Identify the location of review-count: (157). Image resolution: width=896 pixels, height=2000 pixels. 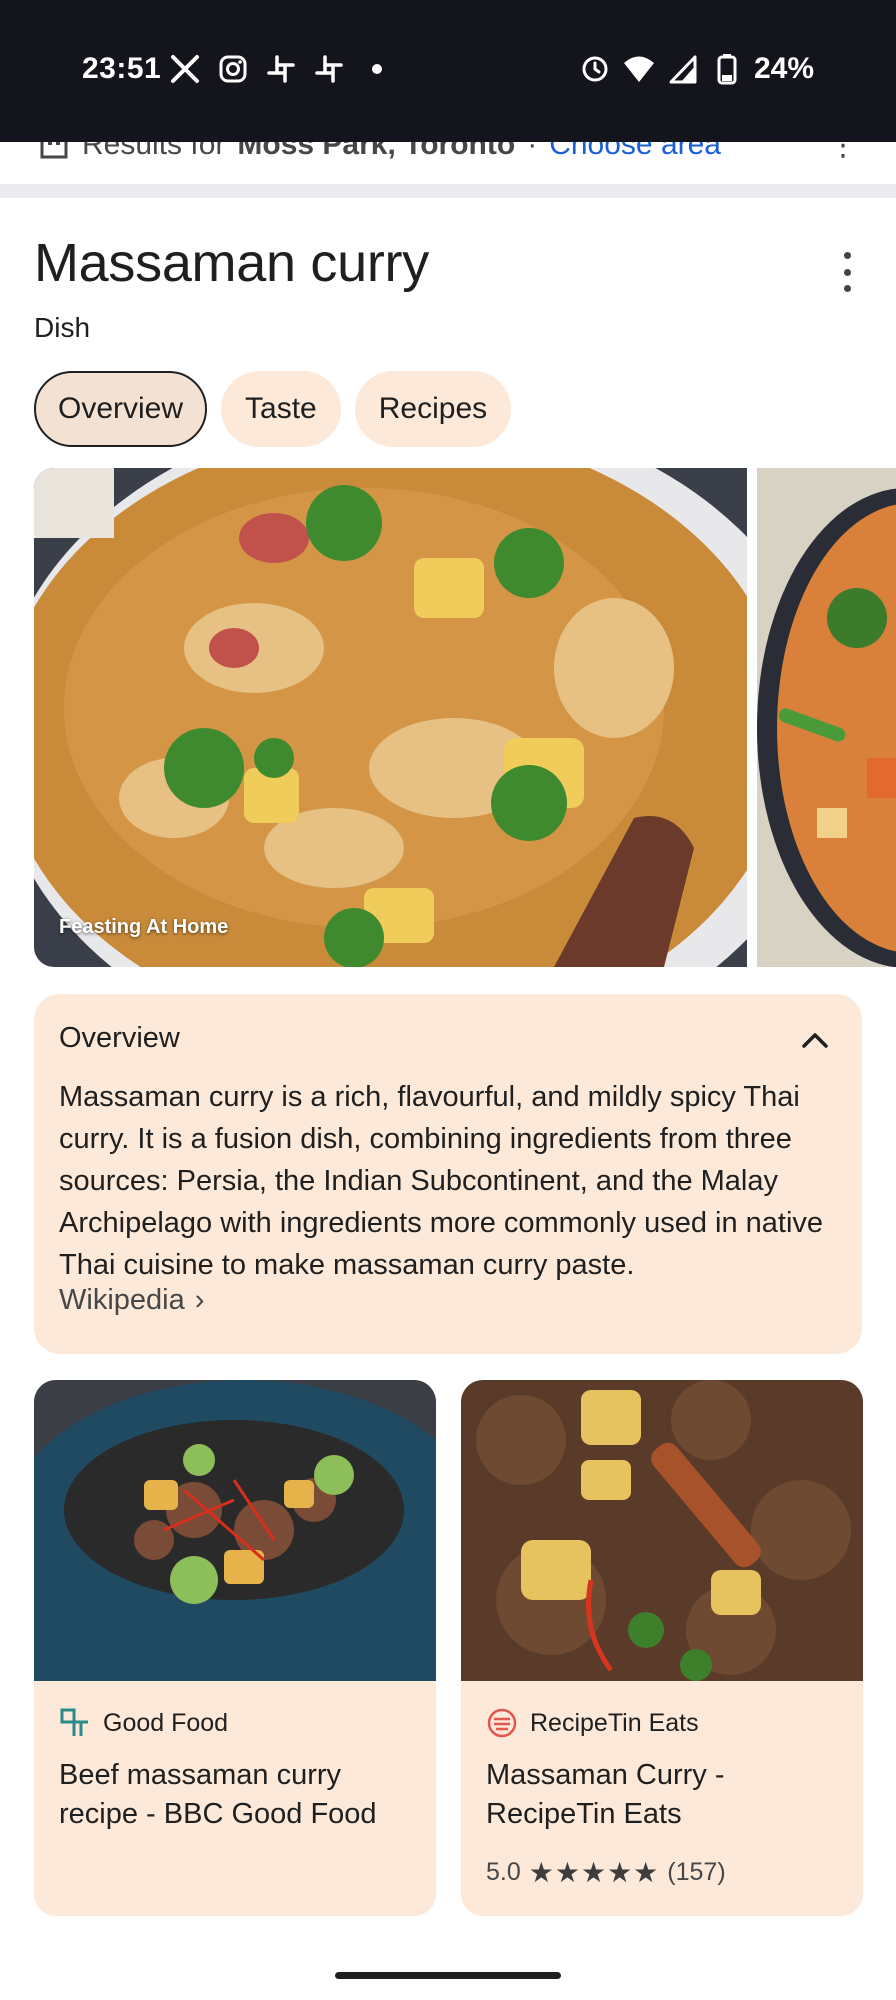
(696, 1872).